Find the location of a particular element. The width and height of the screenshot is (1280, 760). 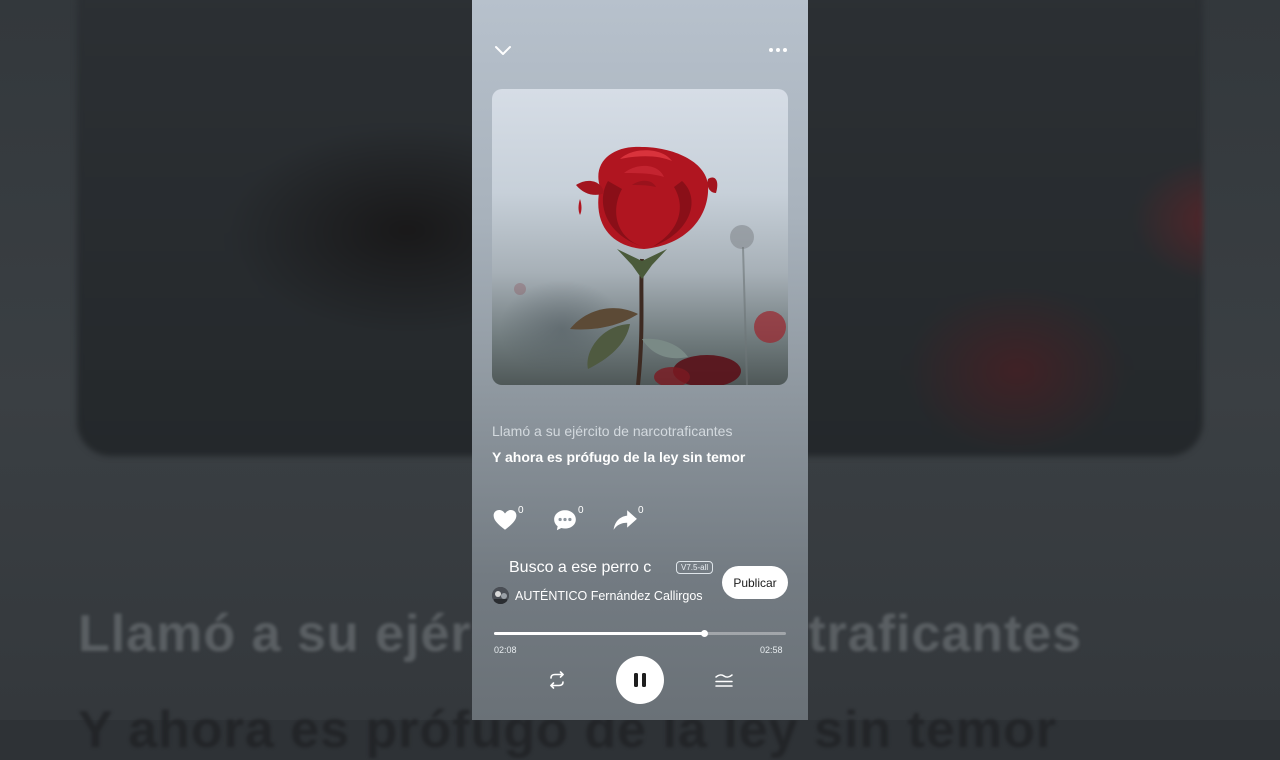

artist-avatar is located at coordinates (500, 595).